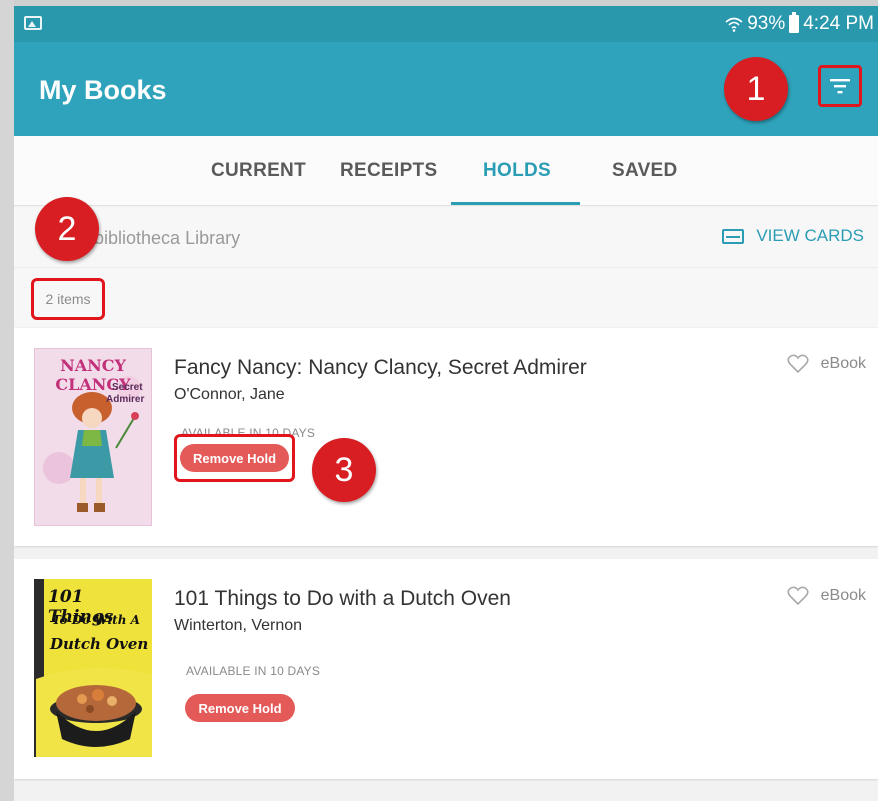  I want to click on tab-bar: CURRENT RECEIPTS HOLDS SAVED, so click(446, 171).